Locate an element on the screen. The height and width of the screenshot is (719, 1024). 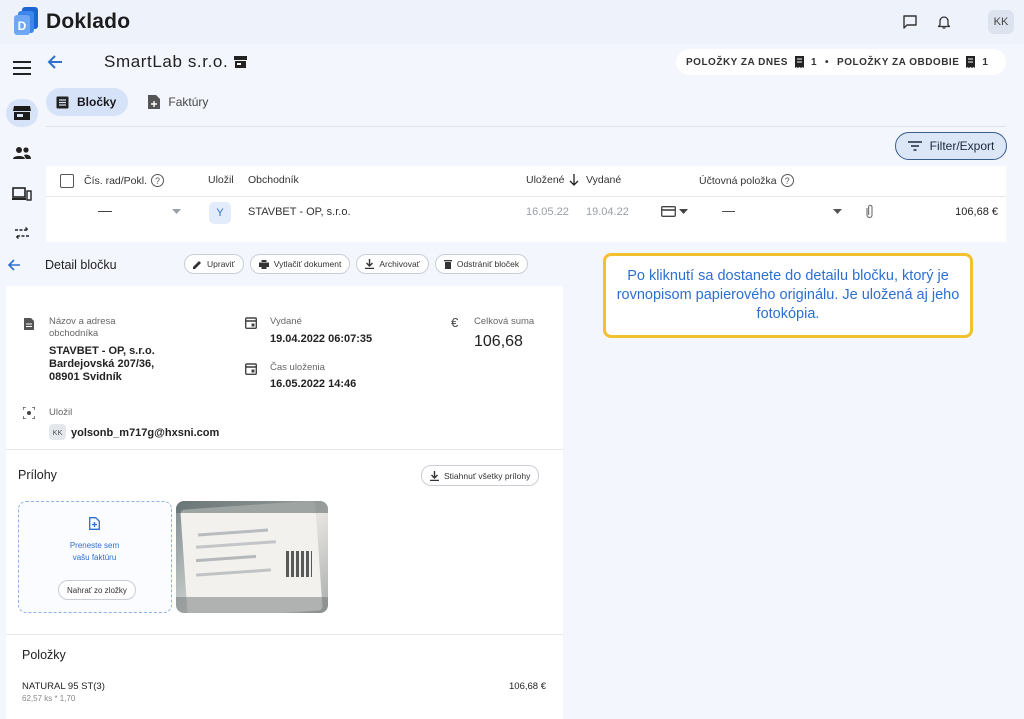
scan-user-icon is located at coordinates (29, 413).